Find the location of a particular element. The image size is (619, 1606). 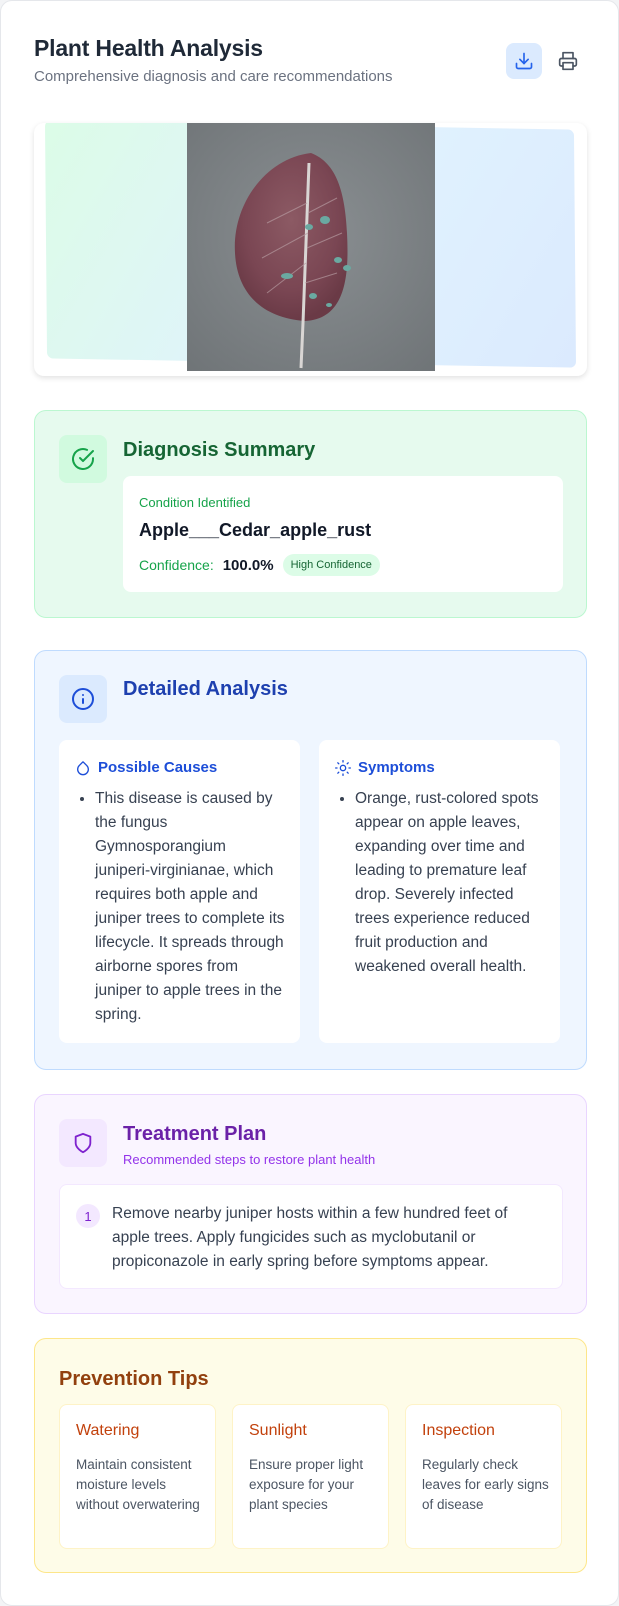

diagnosis-icon-box is located at coordinates (83, 459).